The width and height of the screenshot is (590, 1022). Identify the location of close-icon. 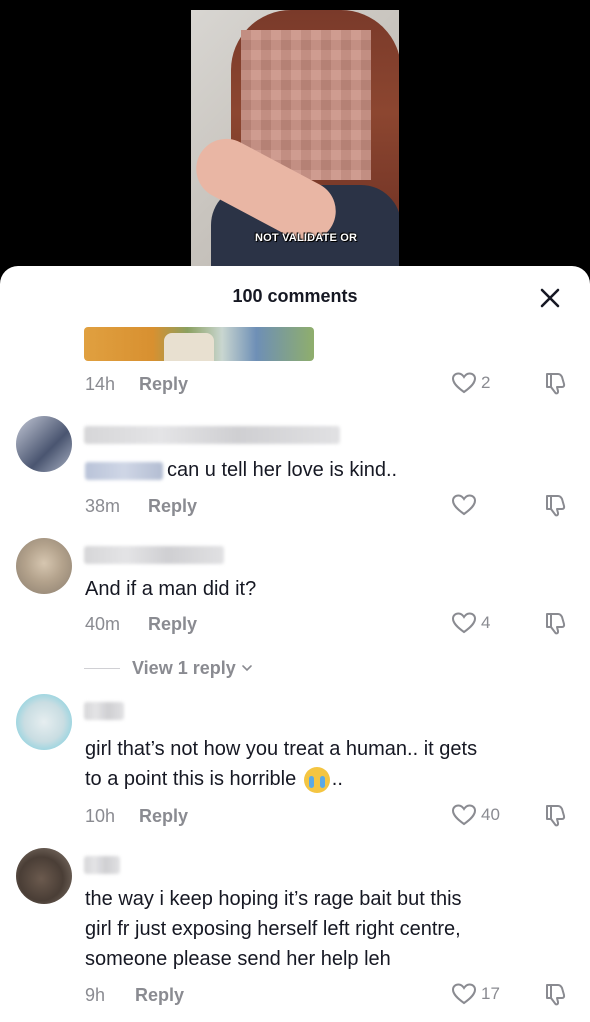
(550, 298).